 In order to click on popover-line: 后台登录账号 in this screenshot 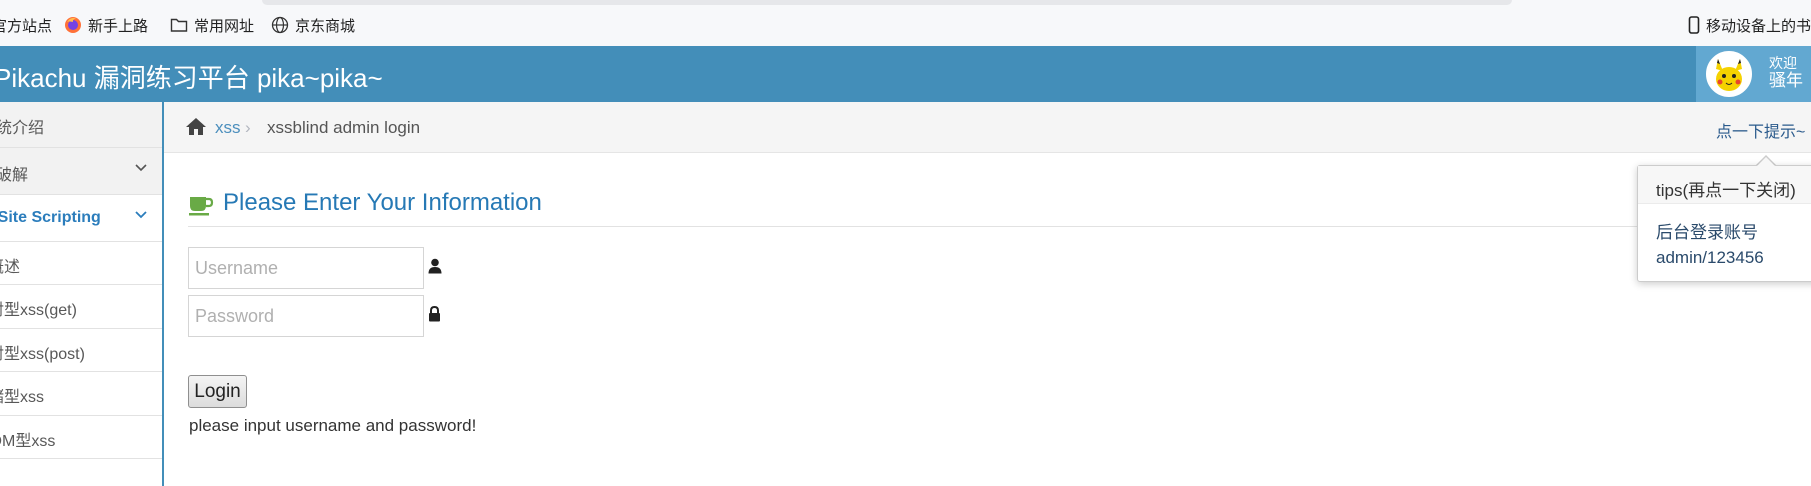, I will do `click(1707, 232)`.